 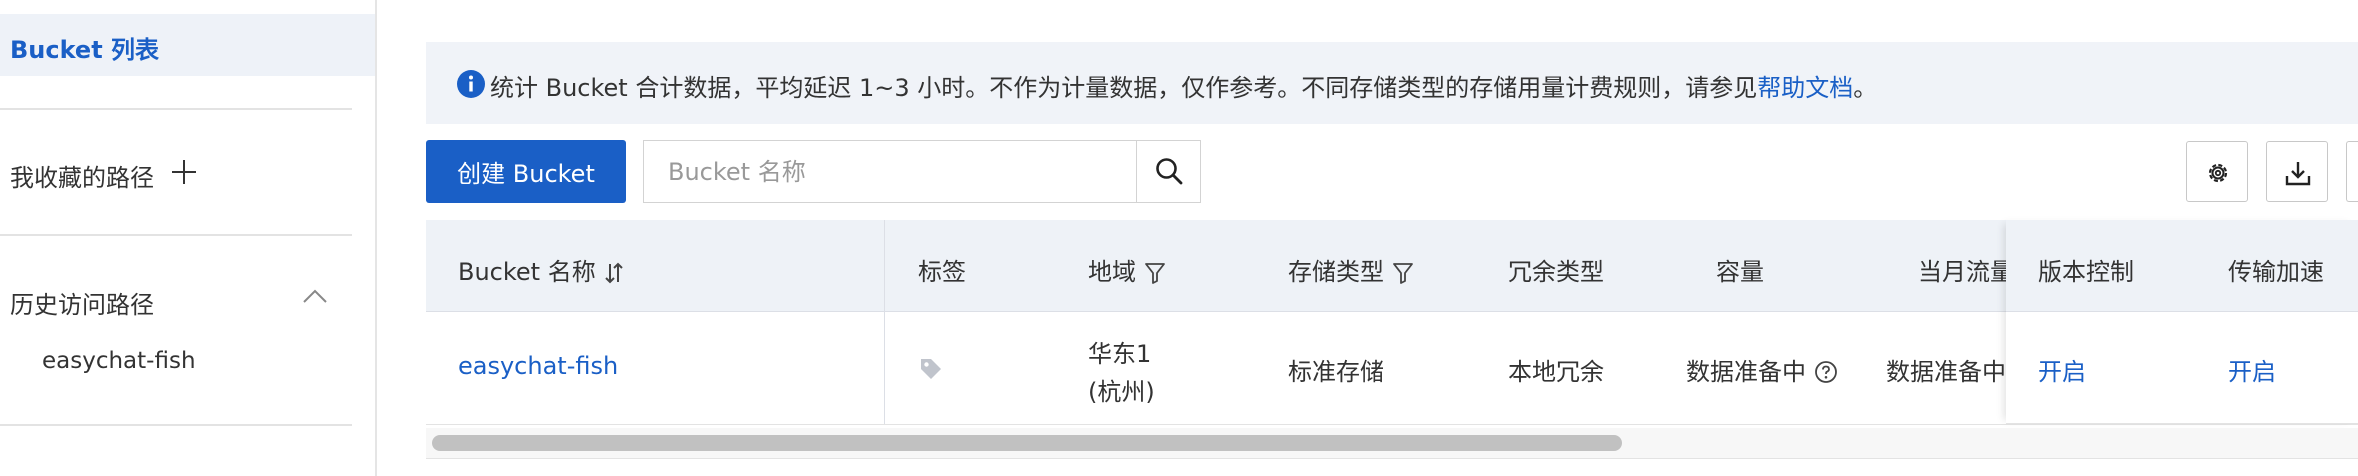 What do you see at coordinates (1120, 354) in the screenshot?
I see `region-line1: 华东1` at bounding box center [1120, 354].